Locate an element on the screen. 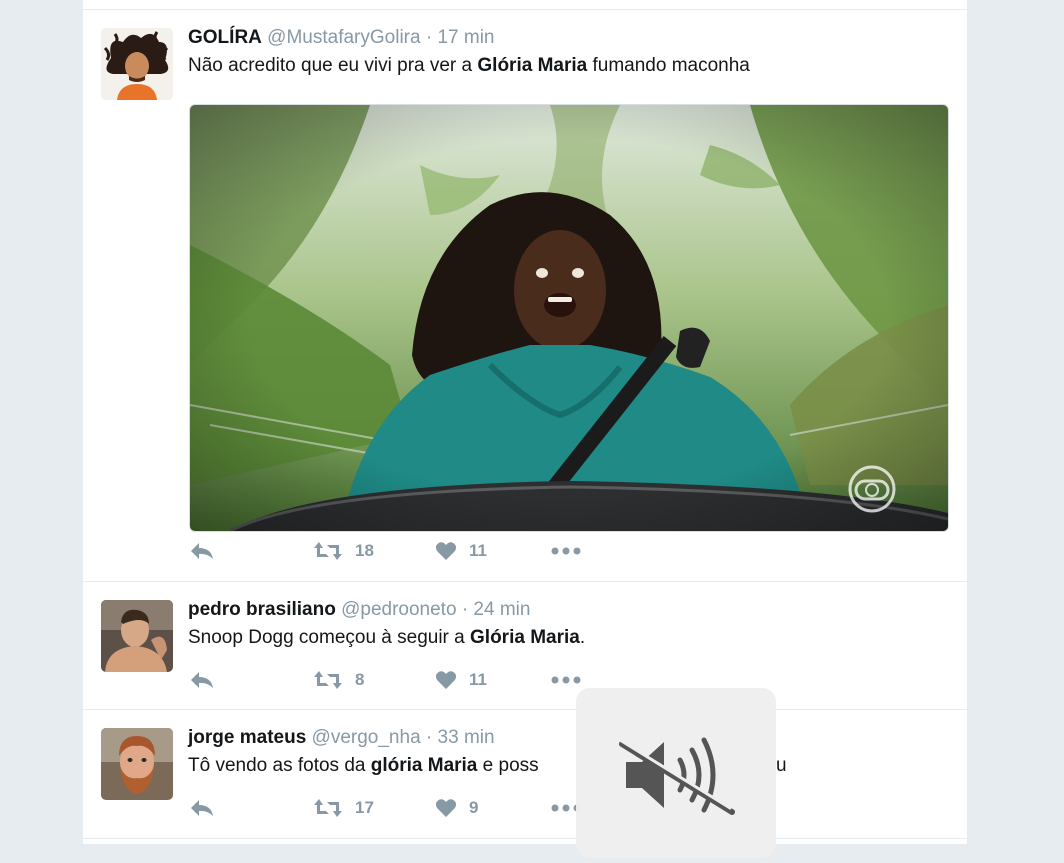  text-segment: Tô vendo as fotos da is located at coordinates (279, 765).